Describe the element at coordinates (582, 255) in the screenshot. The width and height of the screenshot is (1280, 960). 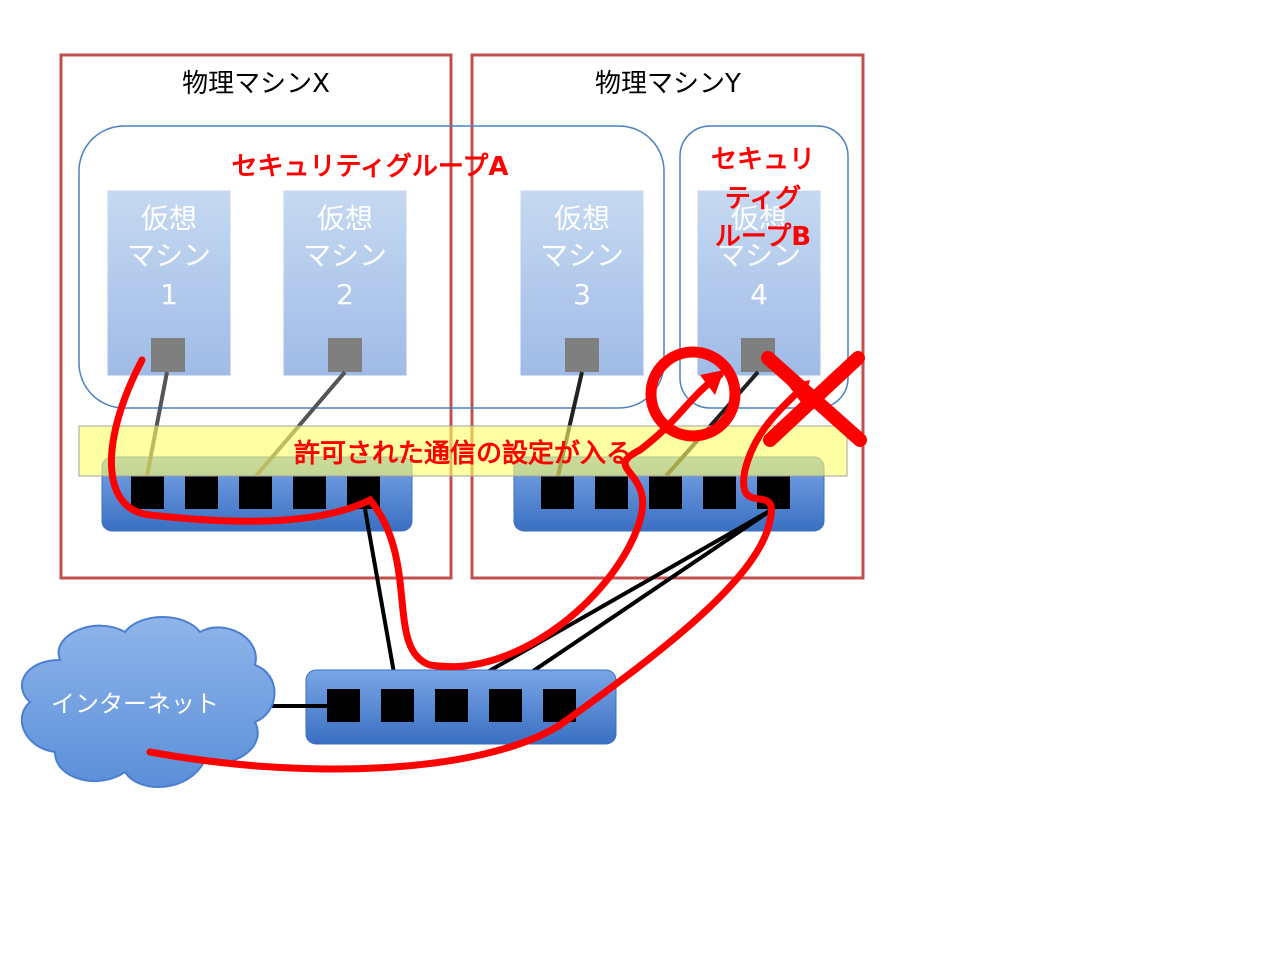
I see `vm-3-line-2: マシン` at that location.